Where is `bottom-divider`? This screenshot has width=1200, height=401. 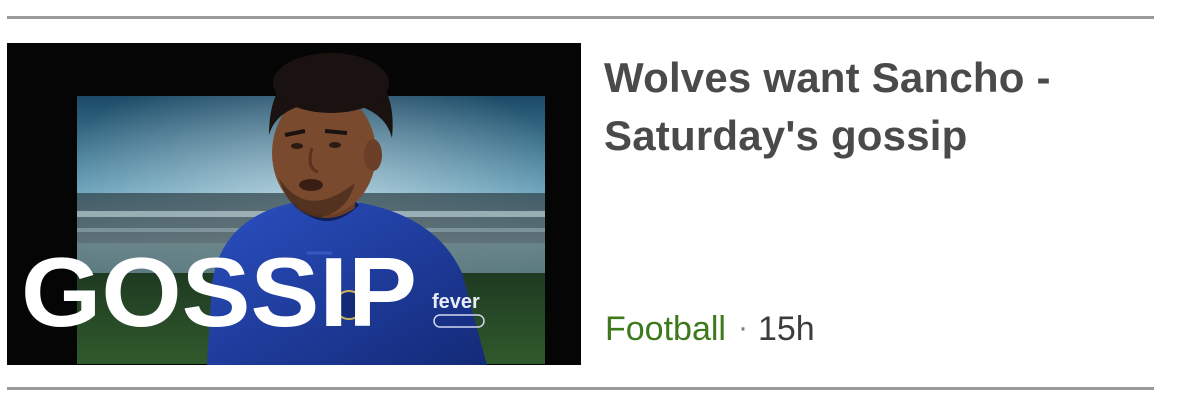 bottom-divider is located at coordinates (580, 388).